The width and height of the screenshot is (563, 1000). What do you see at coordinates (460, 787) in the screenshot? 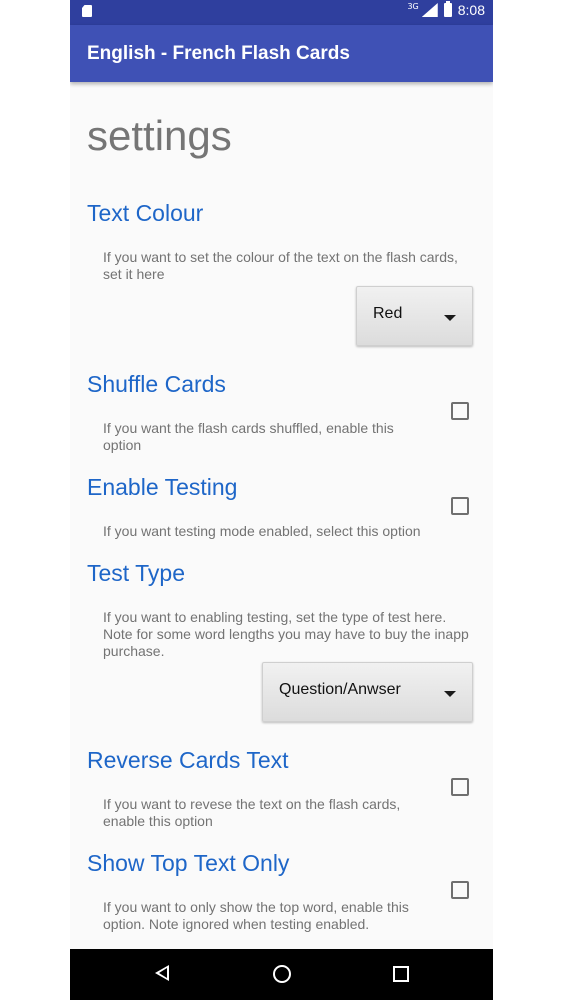
I see `reverse-cards-text-checkbox` at bounding box center [460, 787].